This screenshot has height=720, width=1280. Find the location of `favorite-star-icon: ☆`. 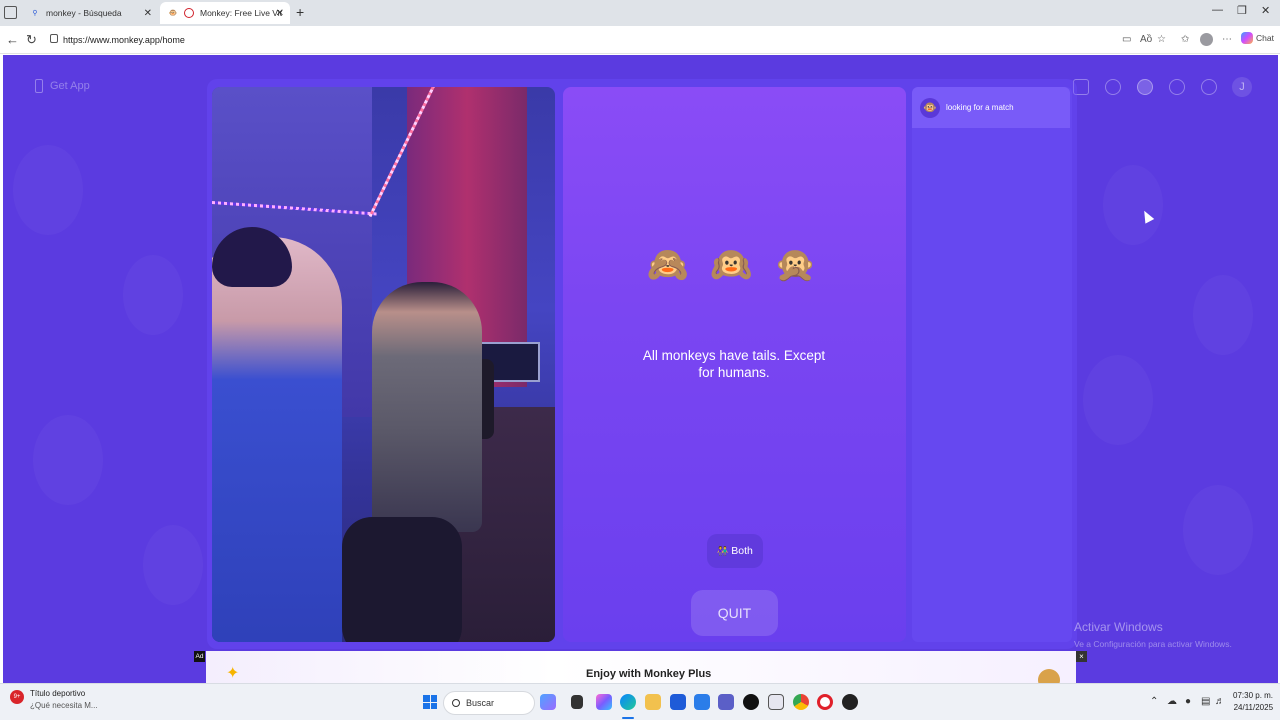

favorite-star-icon: ☆ is located at coordinates (1161, 39).